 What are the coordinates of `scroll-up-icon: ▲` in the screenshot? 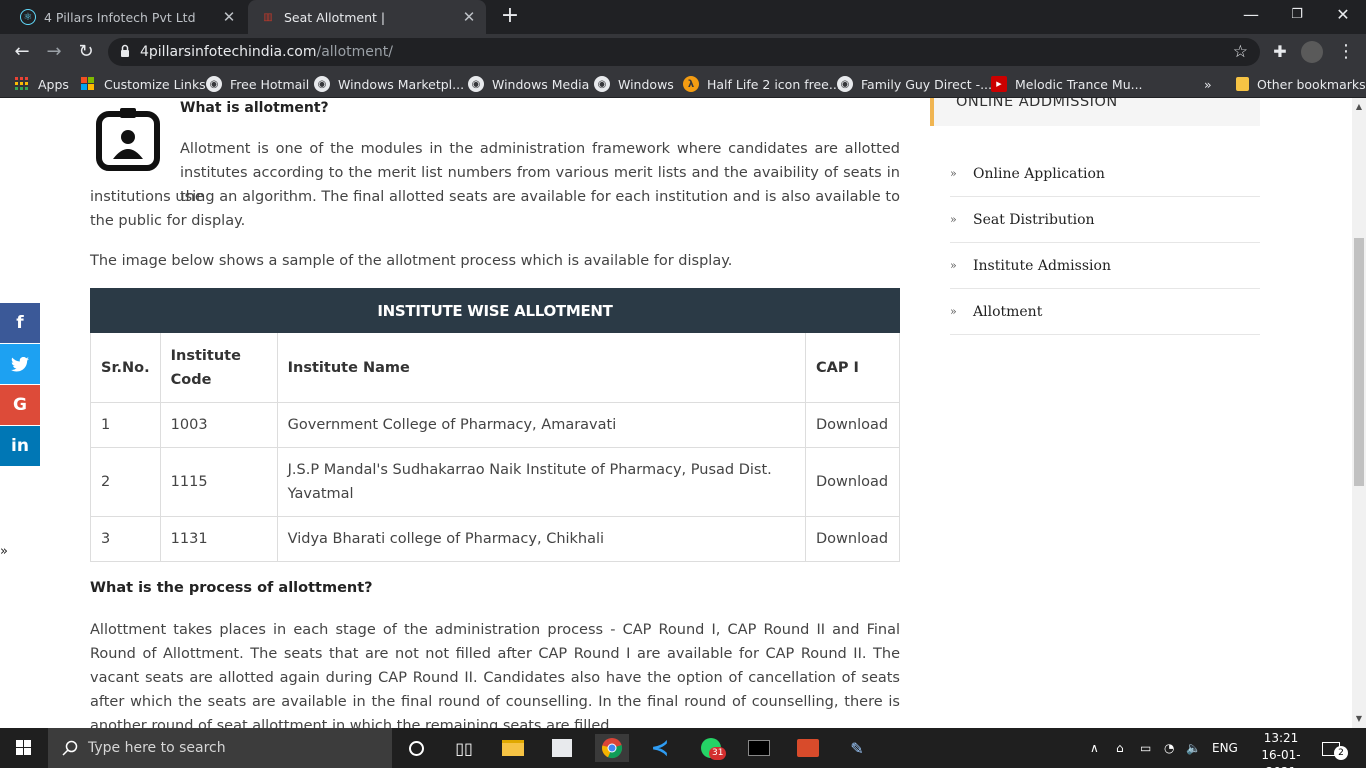 It's located at (1359, 107).